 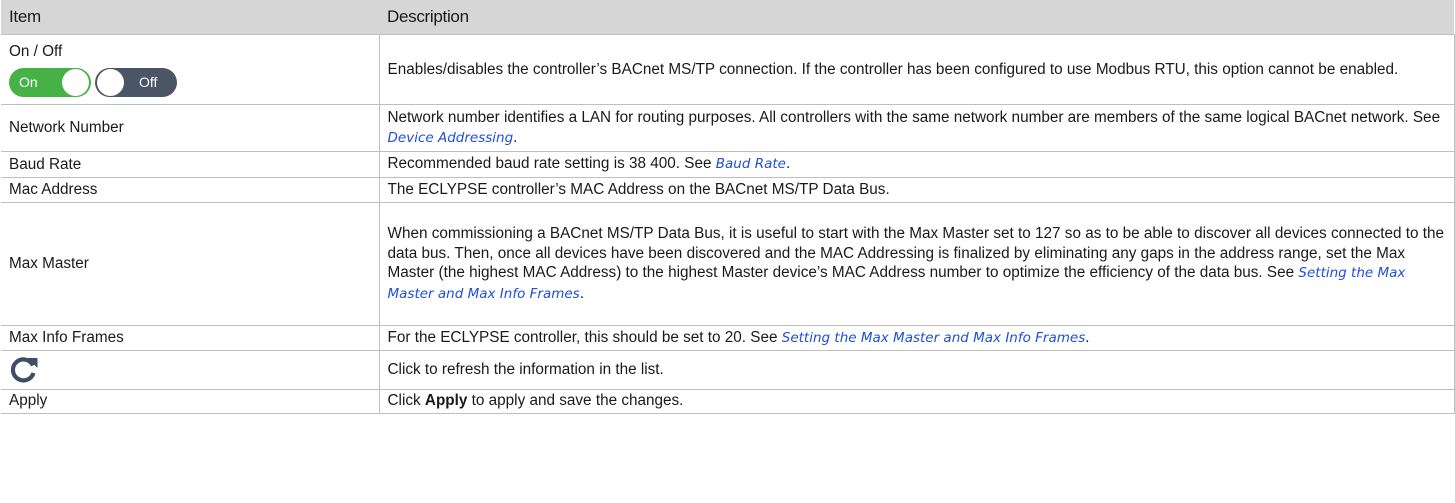 What do you see at coordinates (136, 82) in the screenshot?
I see `toggle-off-switch: Off` at bounding box center [136, 82].